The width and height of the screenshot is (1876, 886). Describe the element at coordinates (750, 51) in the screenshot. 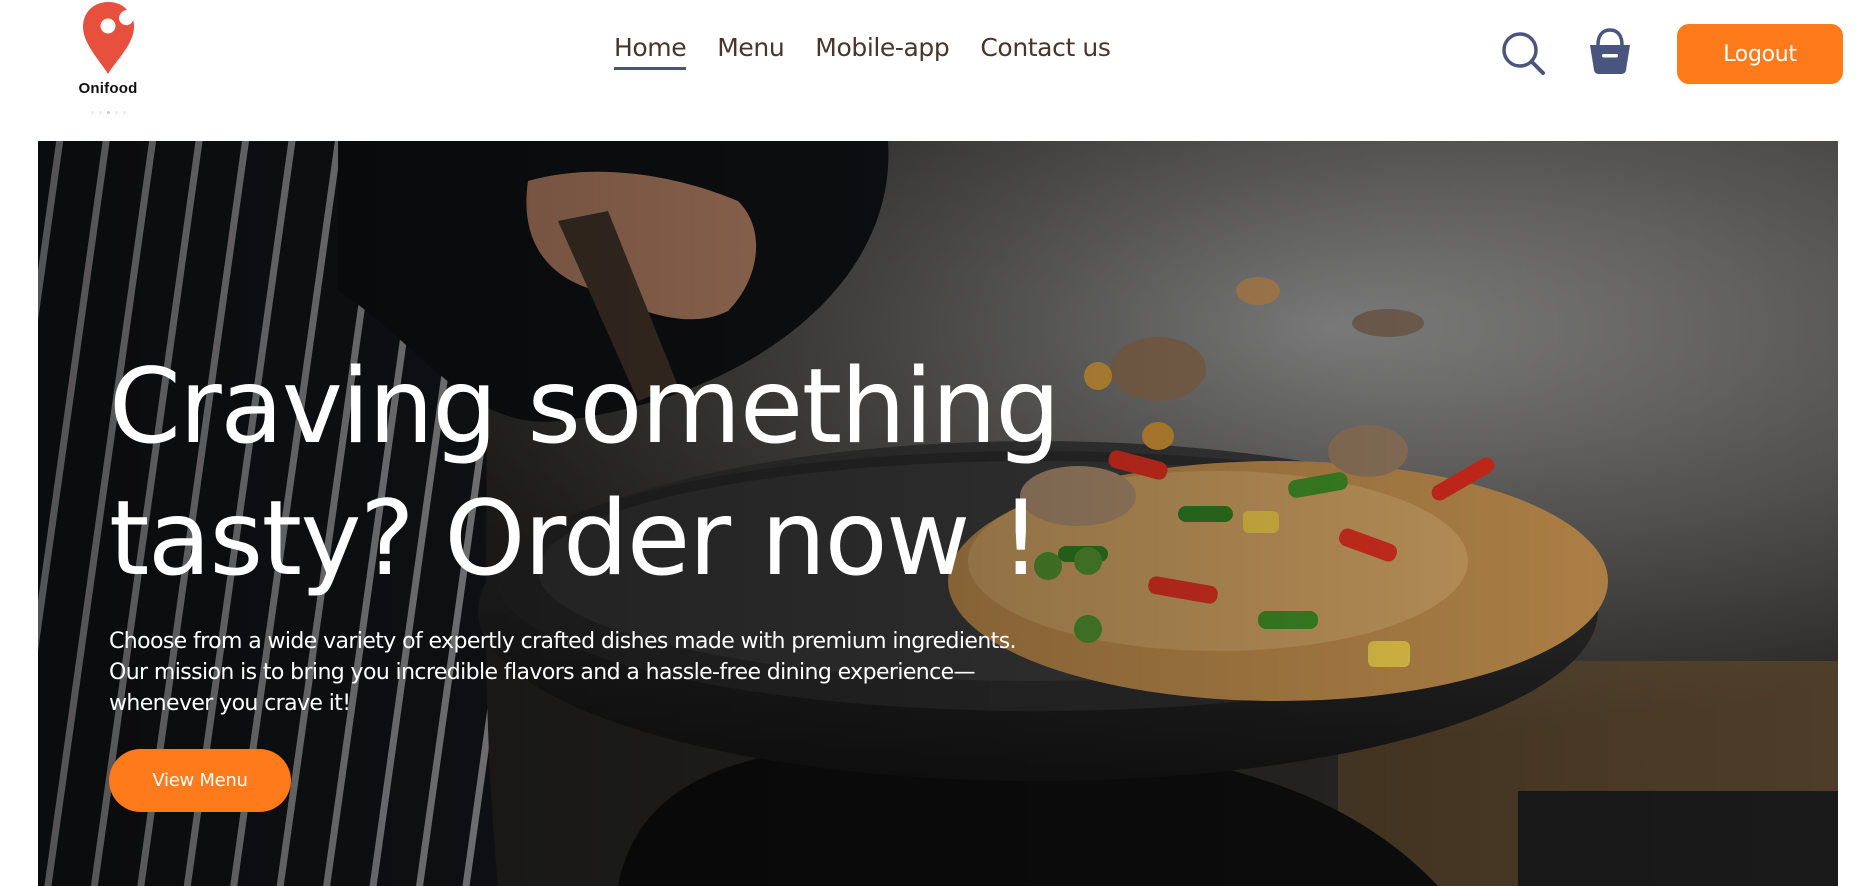

I see `nav-item-menu: Menu` at that location.